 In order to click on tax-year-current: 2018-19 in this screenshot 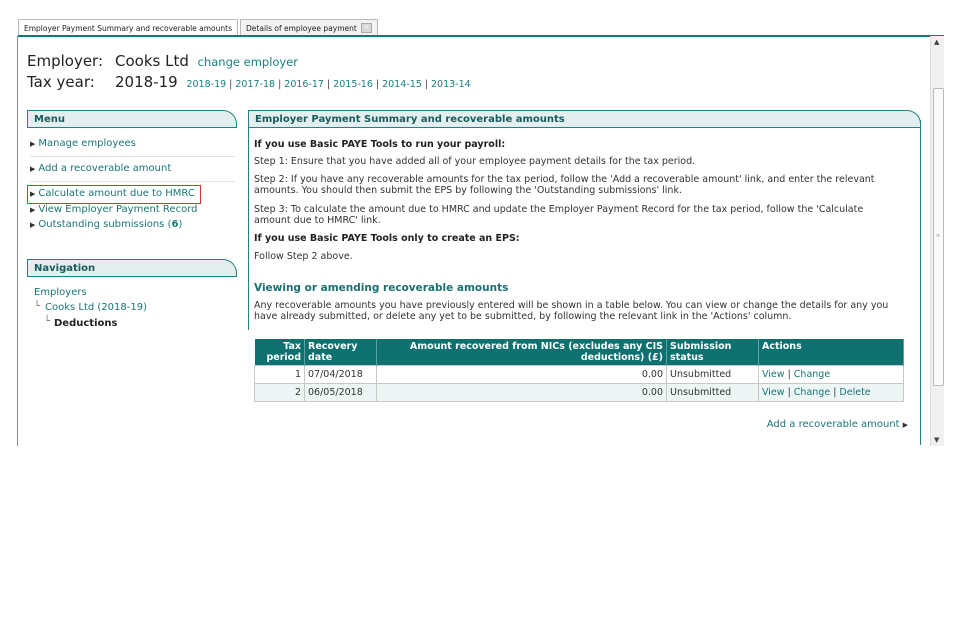, I will do `click(146, 82)`.